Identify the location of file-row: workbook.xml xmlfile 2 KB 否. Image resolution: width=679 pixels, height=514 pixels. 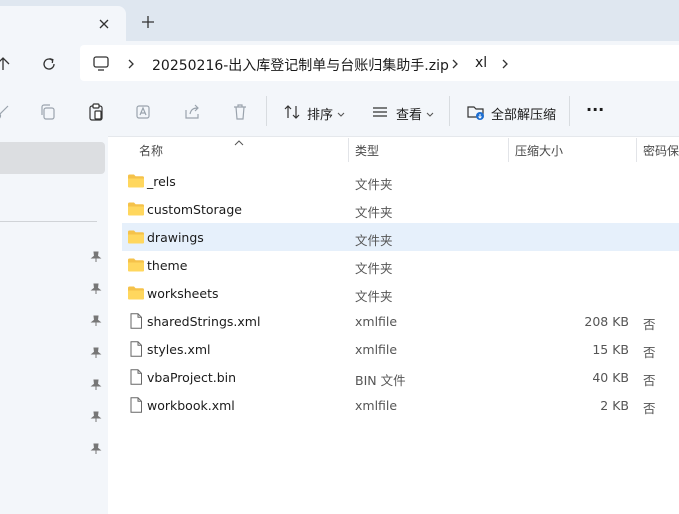
(400, 405).